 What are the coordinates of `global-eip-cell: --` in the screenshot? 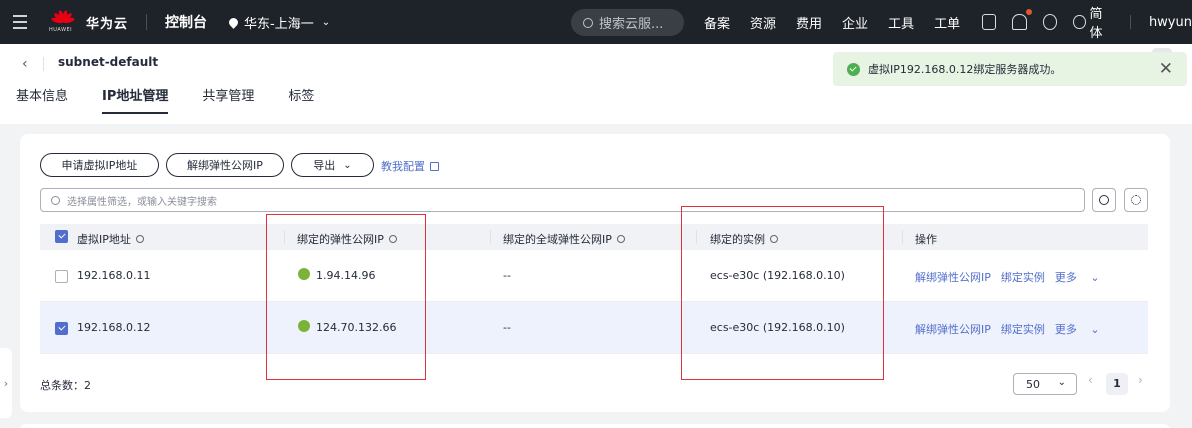 It's located at (507, 275).